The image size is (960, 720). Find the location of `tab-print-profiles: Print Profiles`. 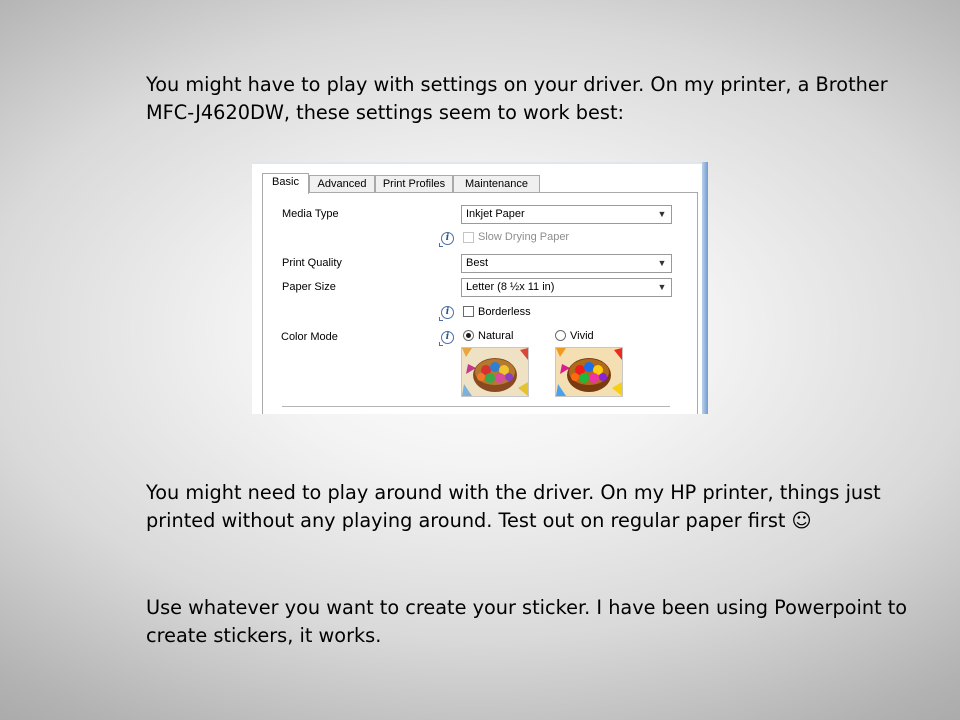

tab-print-profiles: Print Profiles is located at coordinates (414, 183).